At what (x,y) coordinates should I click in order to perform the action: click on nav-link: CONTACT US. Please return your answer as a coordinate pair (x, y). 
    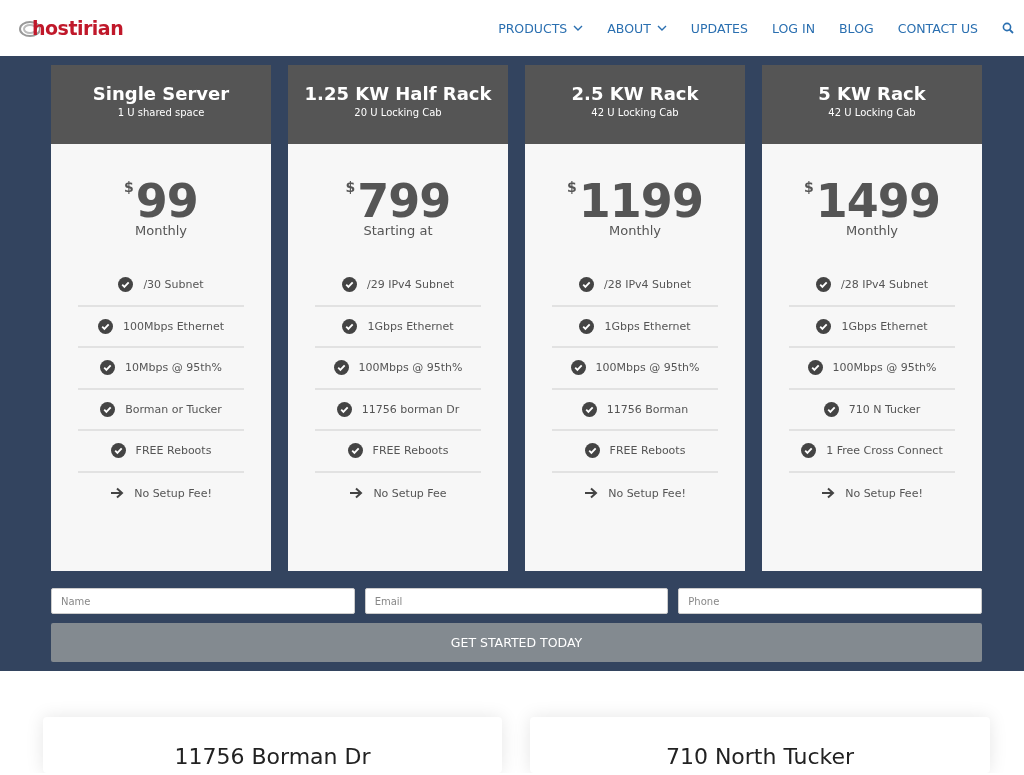
    Looking at the image, I should click on (937, 28).